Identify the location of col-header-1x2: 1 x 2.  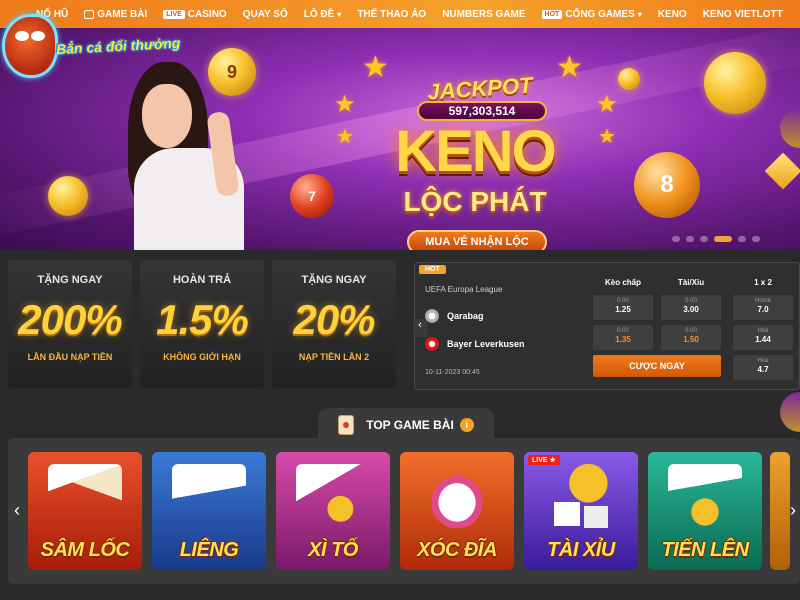
(763, 282).